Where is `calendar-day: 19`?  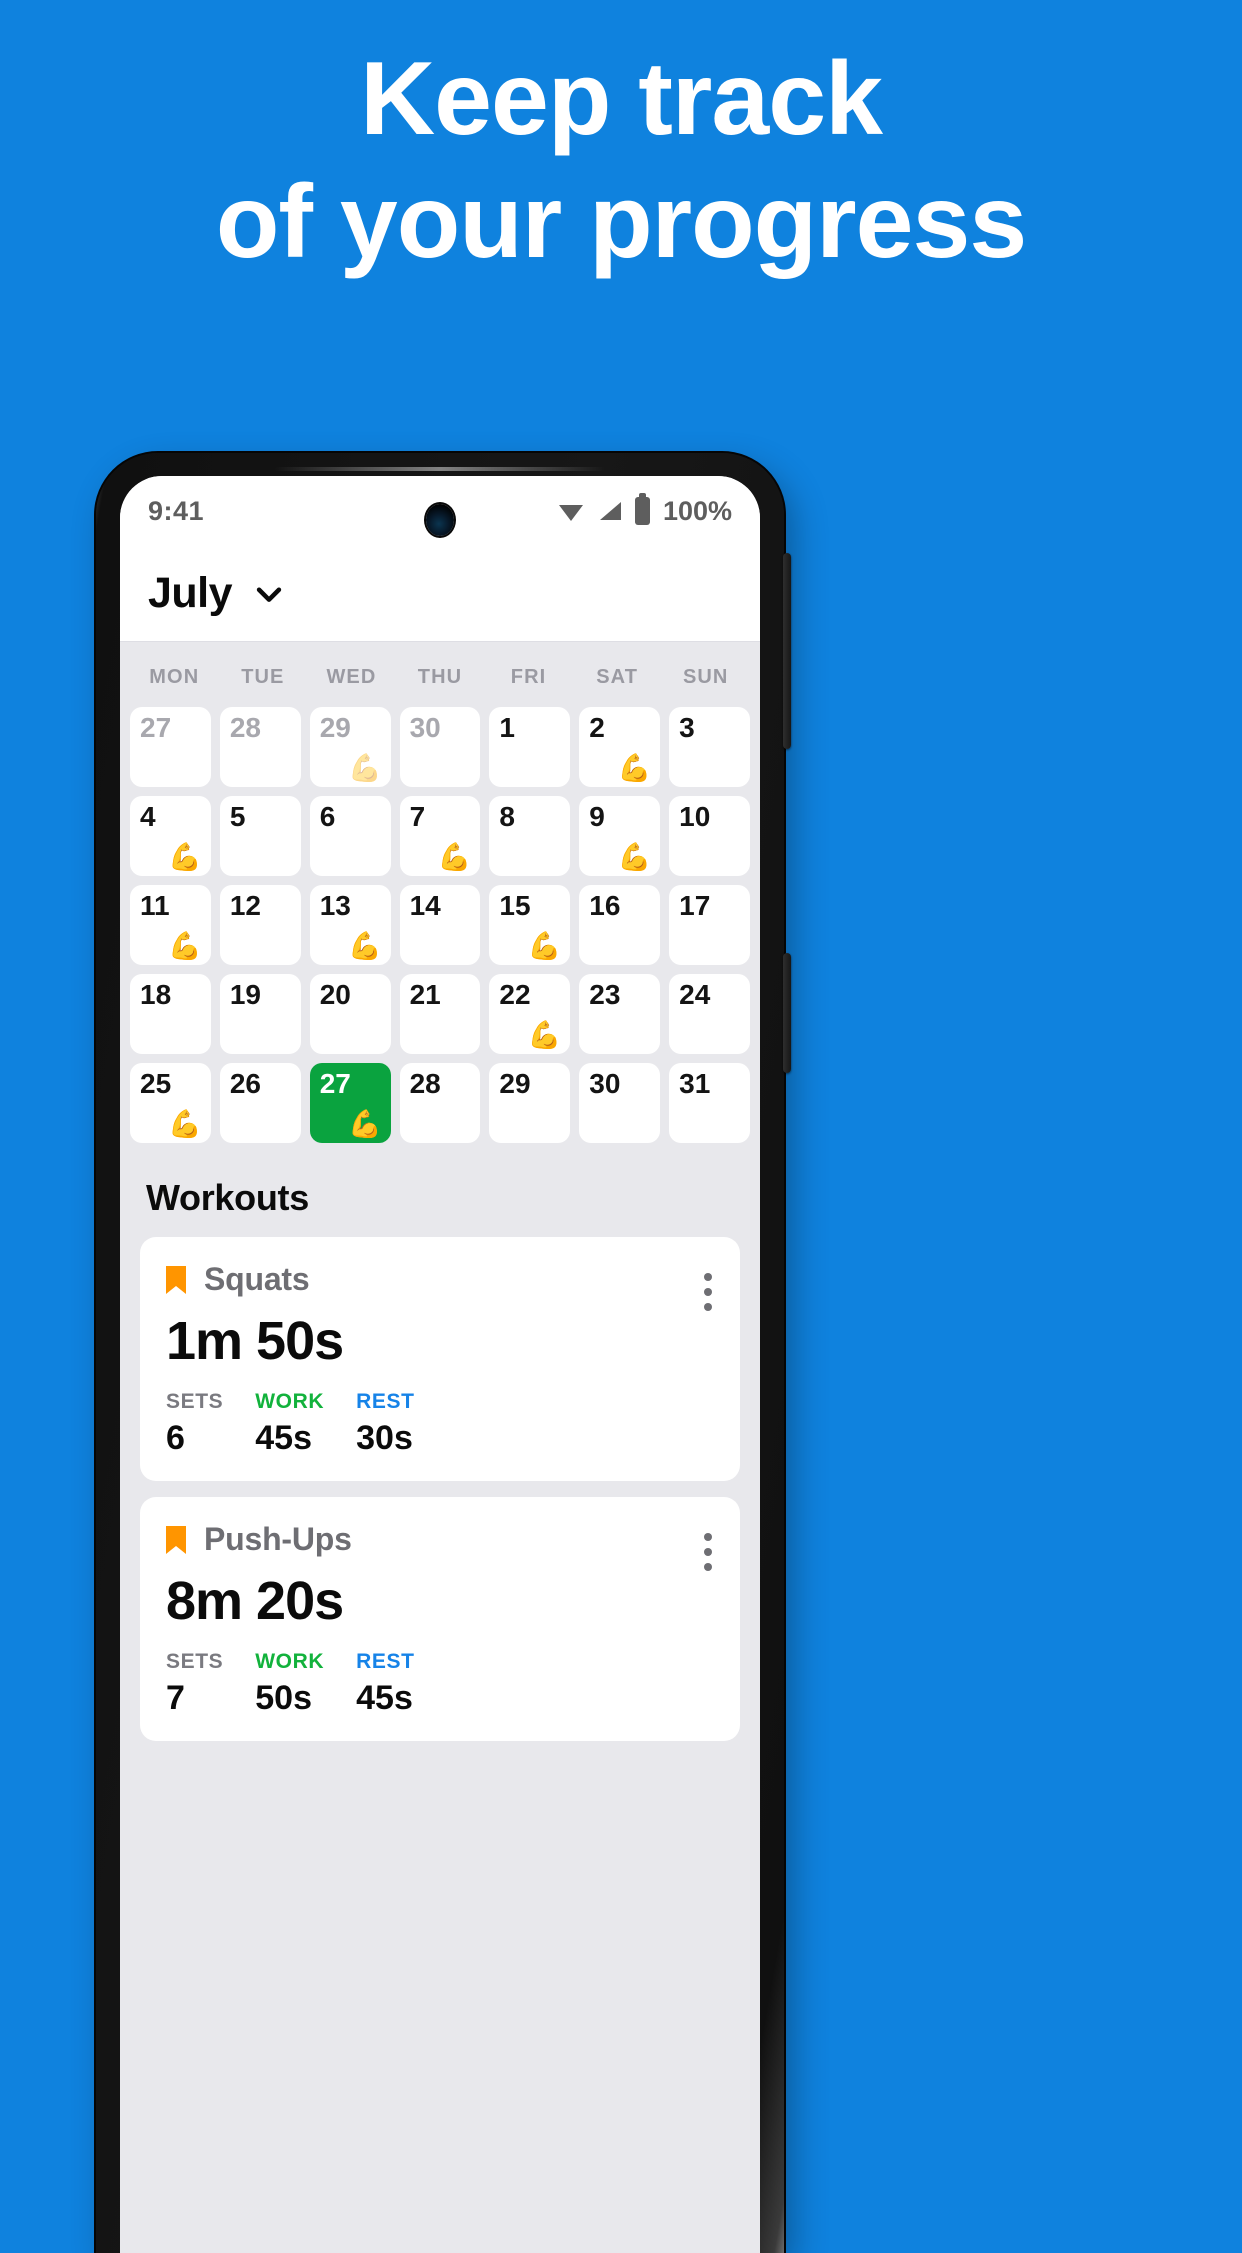 calendar-day: 19 is located at coordinates (260, 1014).